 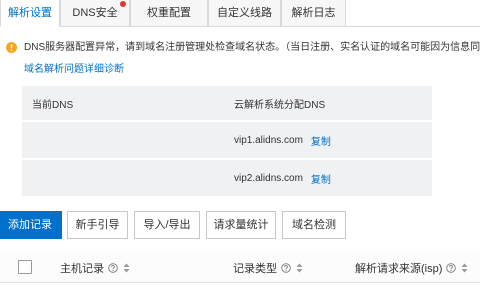 I want to click on assigned-dns-cell: vip1.alidns.com 复制, so click(x=282, y=140).